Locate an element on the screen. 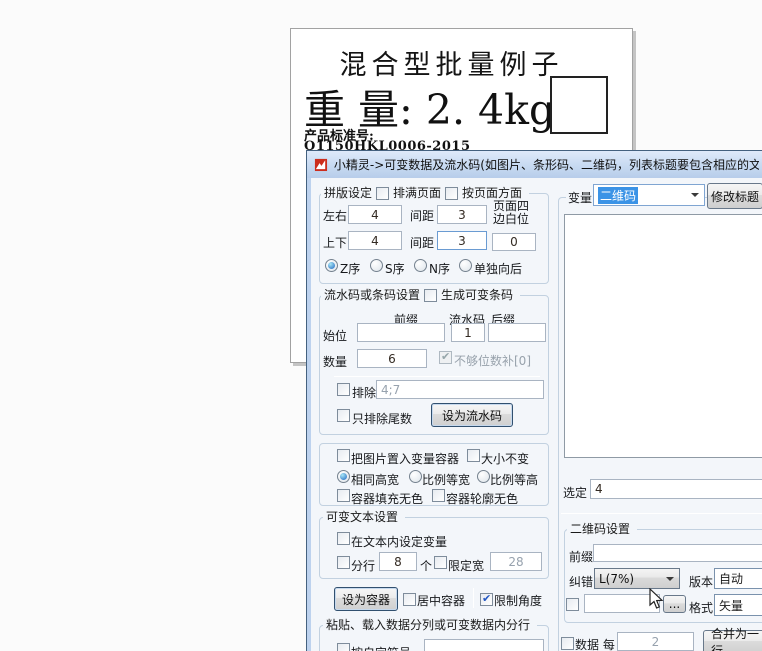  prop-width-radio is located at coordinates (415, 476).